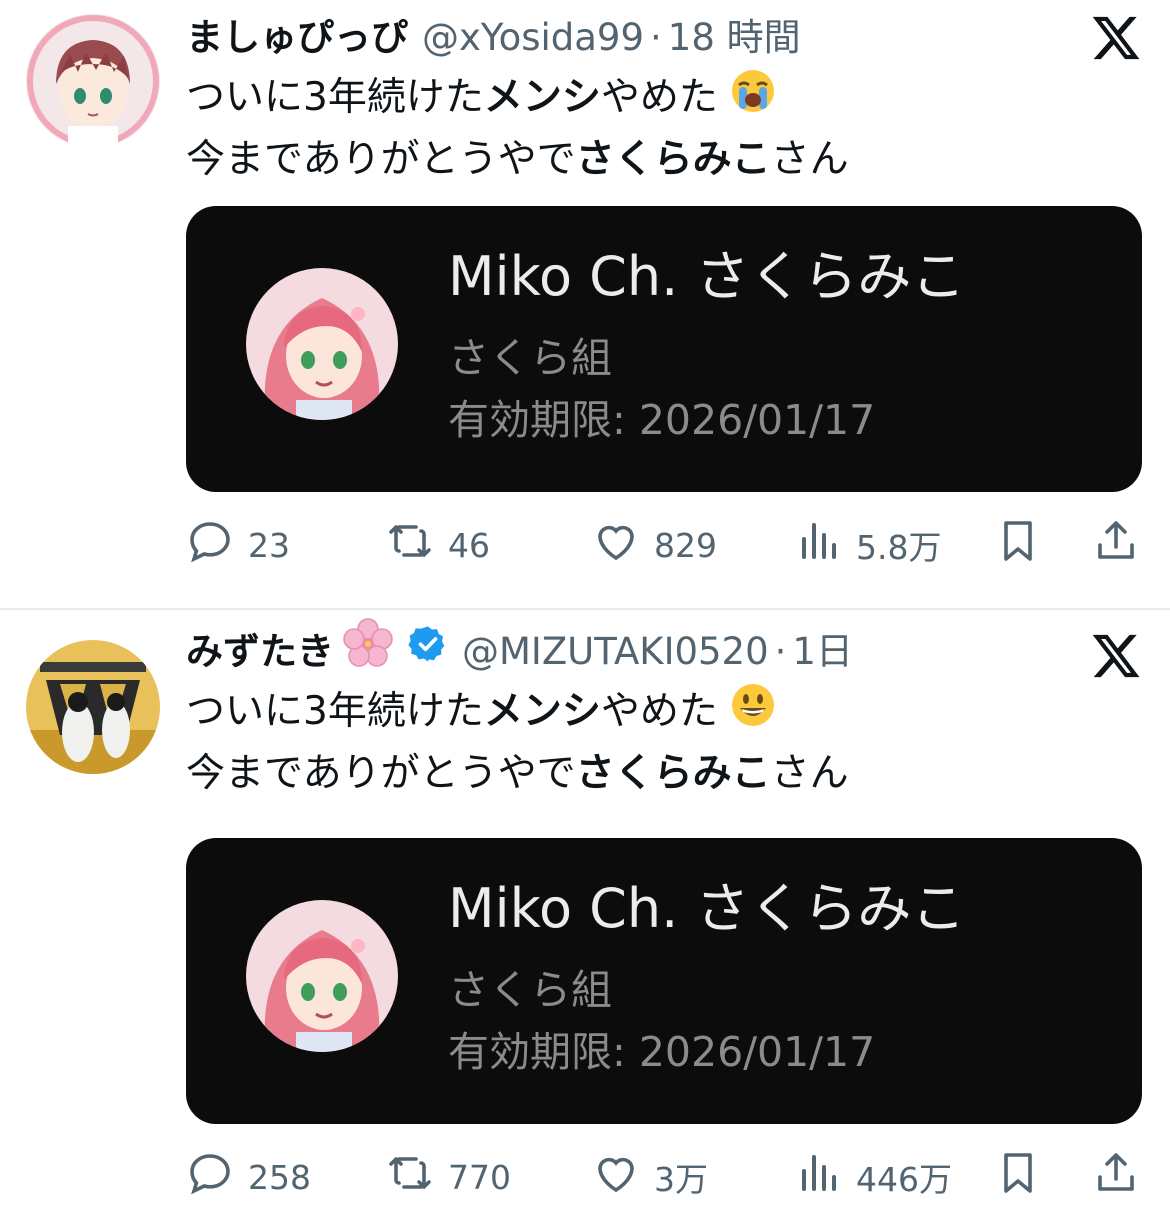  Describe the element at coordinates (438, 545) in the screenshot. I see `retweet-button: 46` at that location.